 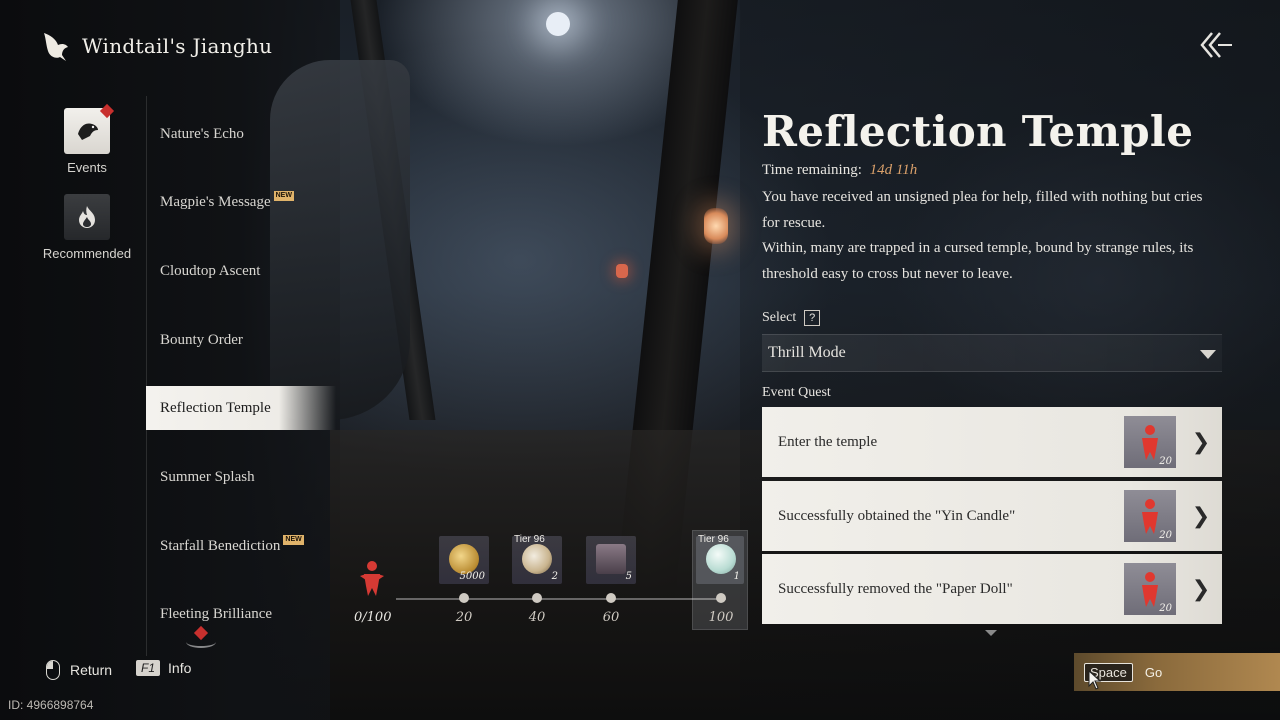 What do you see at coordinates (220, 545) in the screenshot?
I see `menu-item-label: Starfall Benediction` at bounding box center [220, 545].